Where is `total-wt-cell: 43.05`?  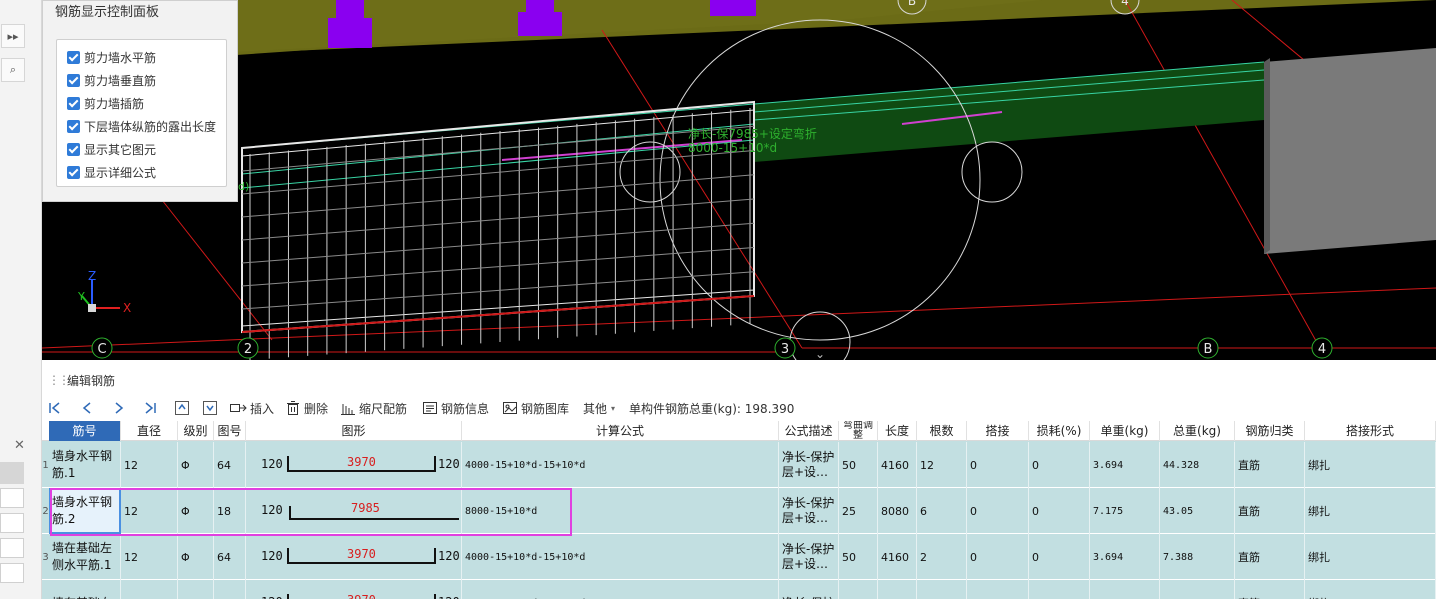 total-wt-cell: 43.05 is located at coordinates (1197, 511).